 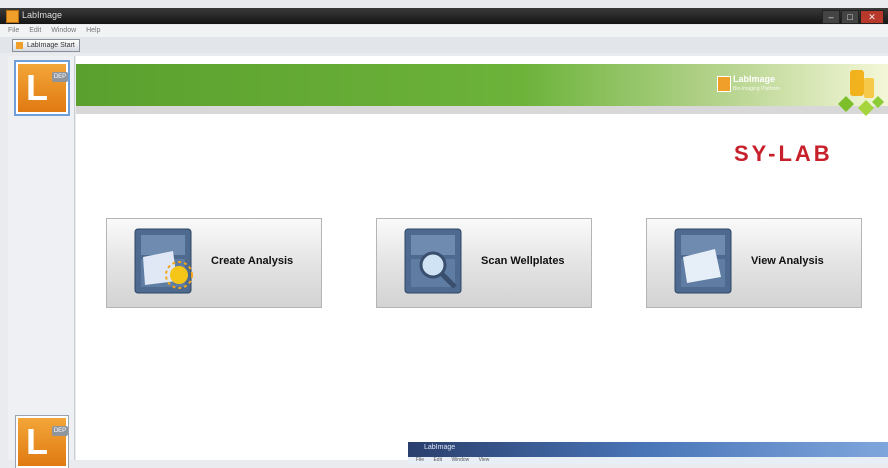 What do you see at coordinates (444, 16) in the screenshot?
I see `title-bar: LabImage – □ ✕` at bounding box center [444, 16].